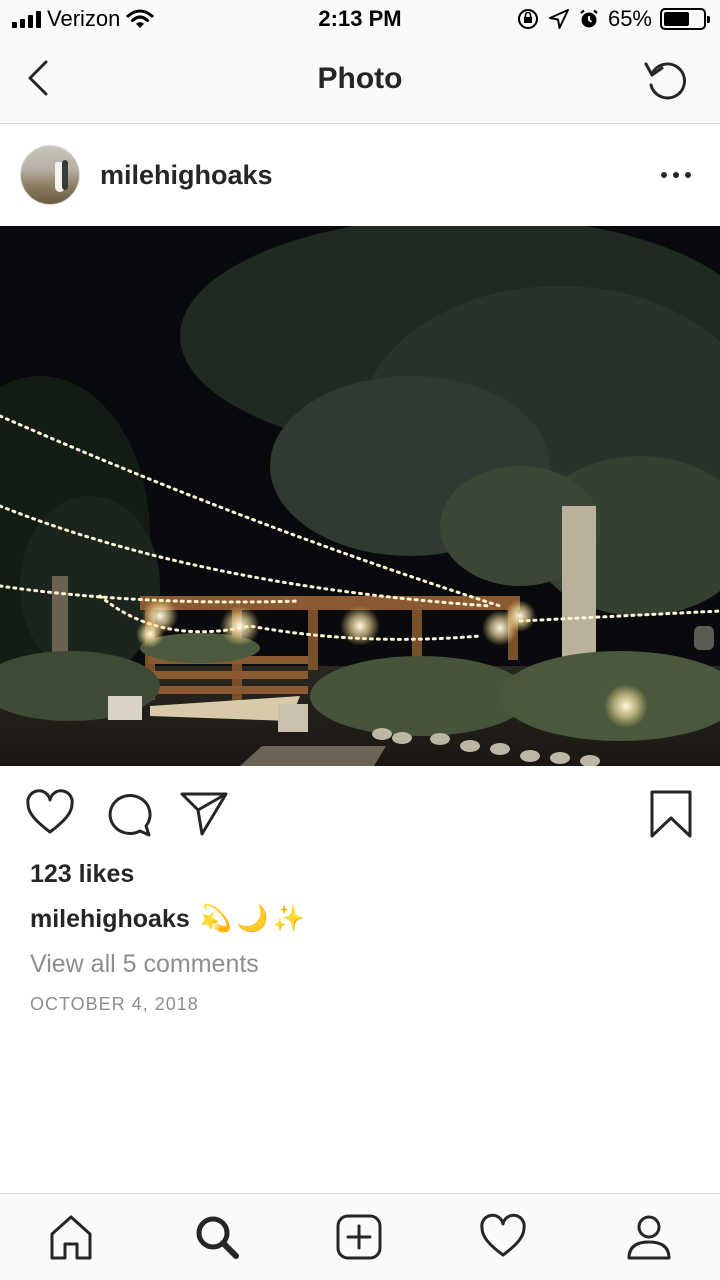 The image size is (720, 1280). I want to click on likes-count: 123 likes, so click(82, 874).